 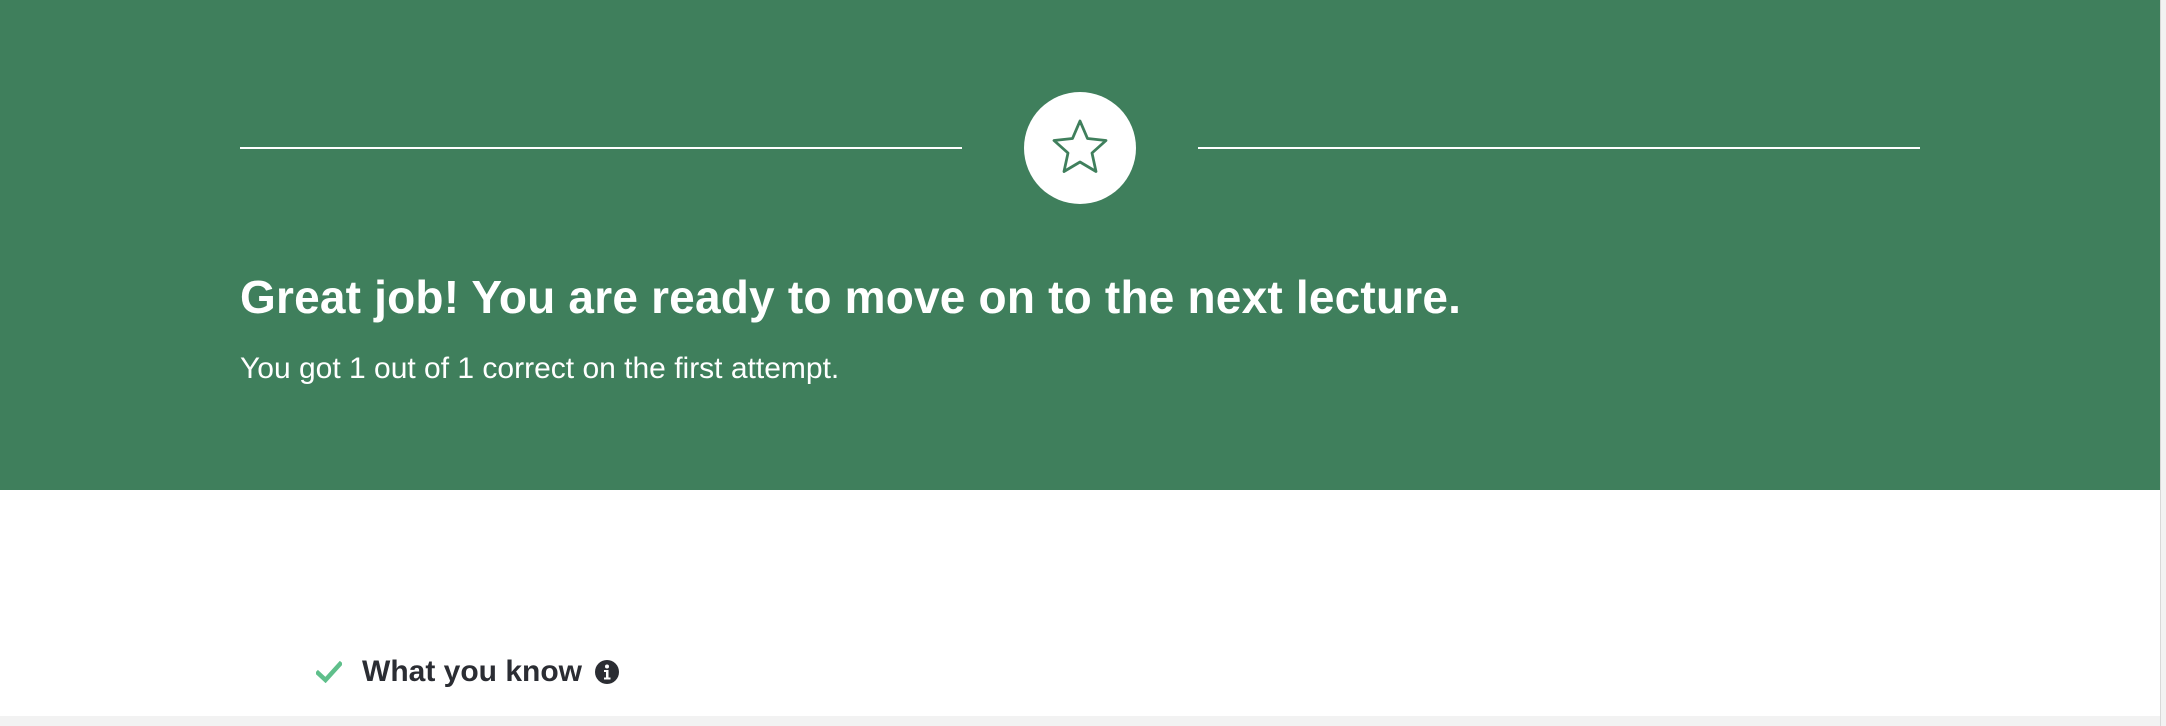 I want to click on what-you-know-section: What you know, so click(x=468, y=672).